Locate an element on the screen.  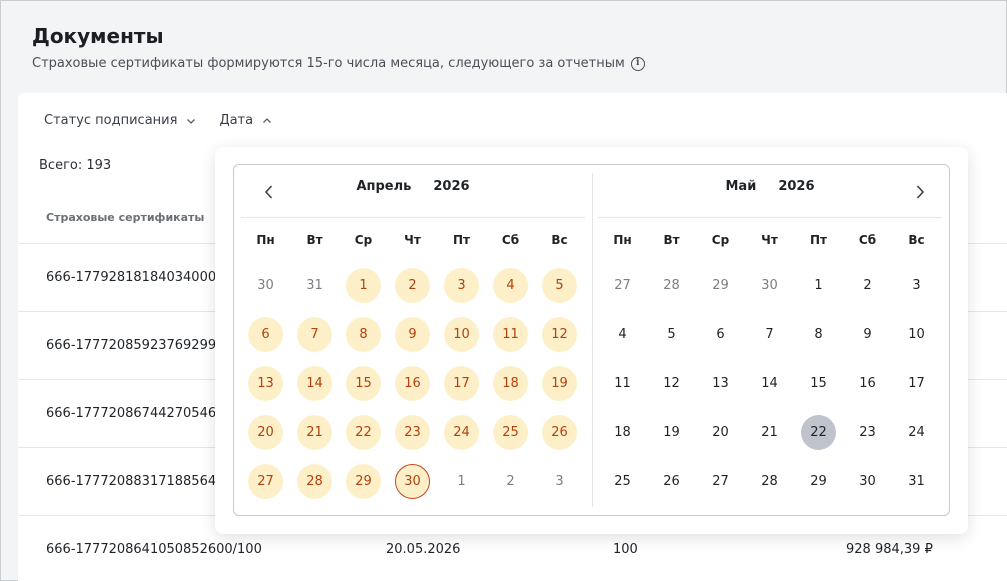
day-number: 23 is located at coordinates (867, 432).